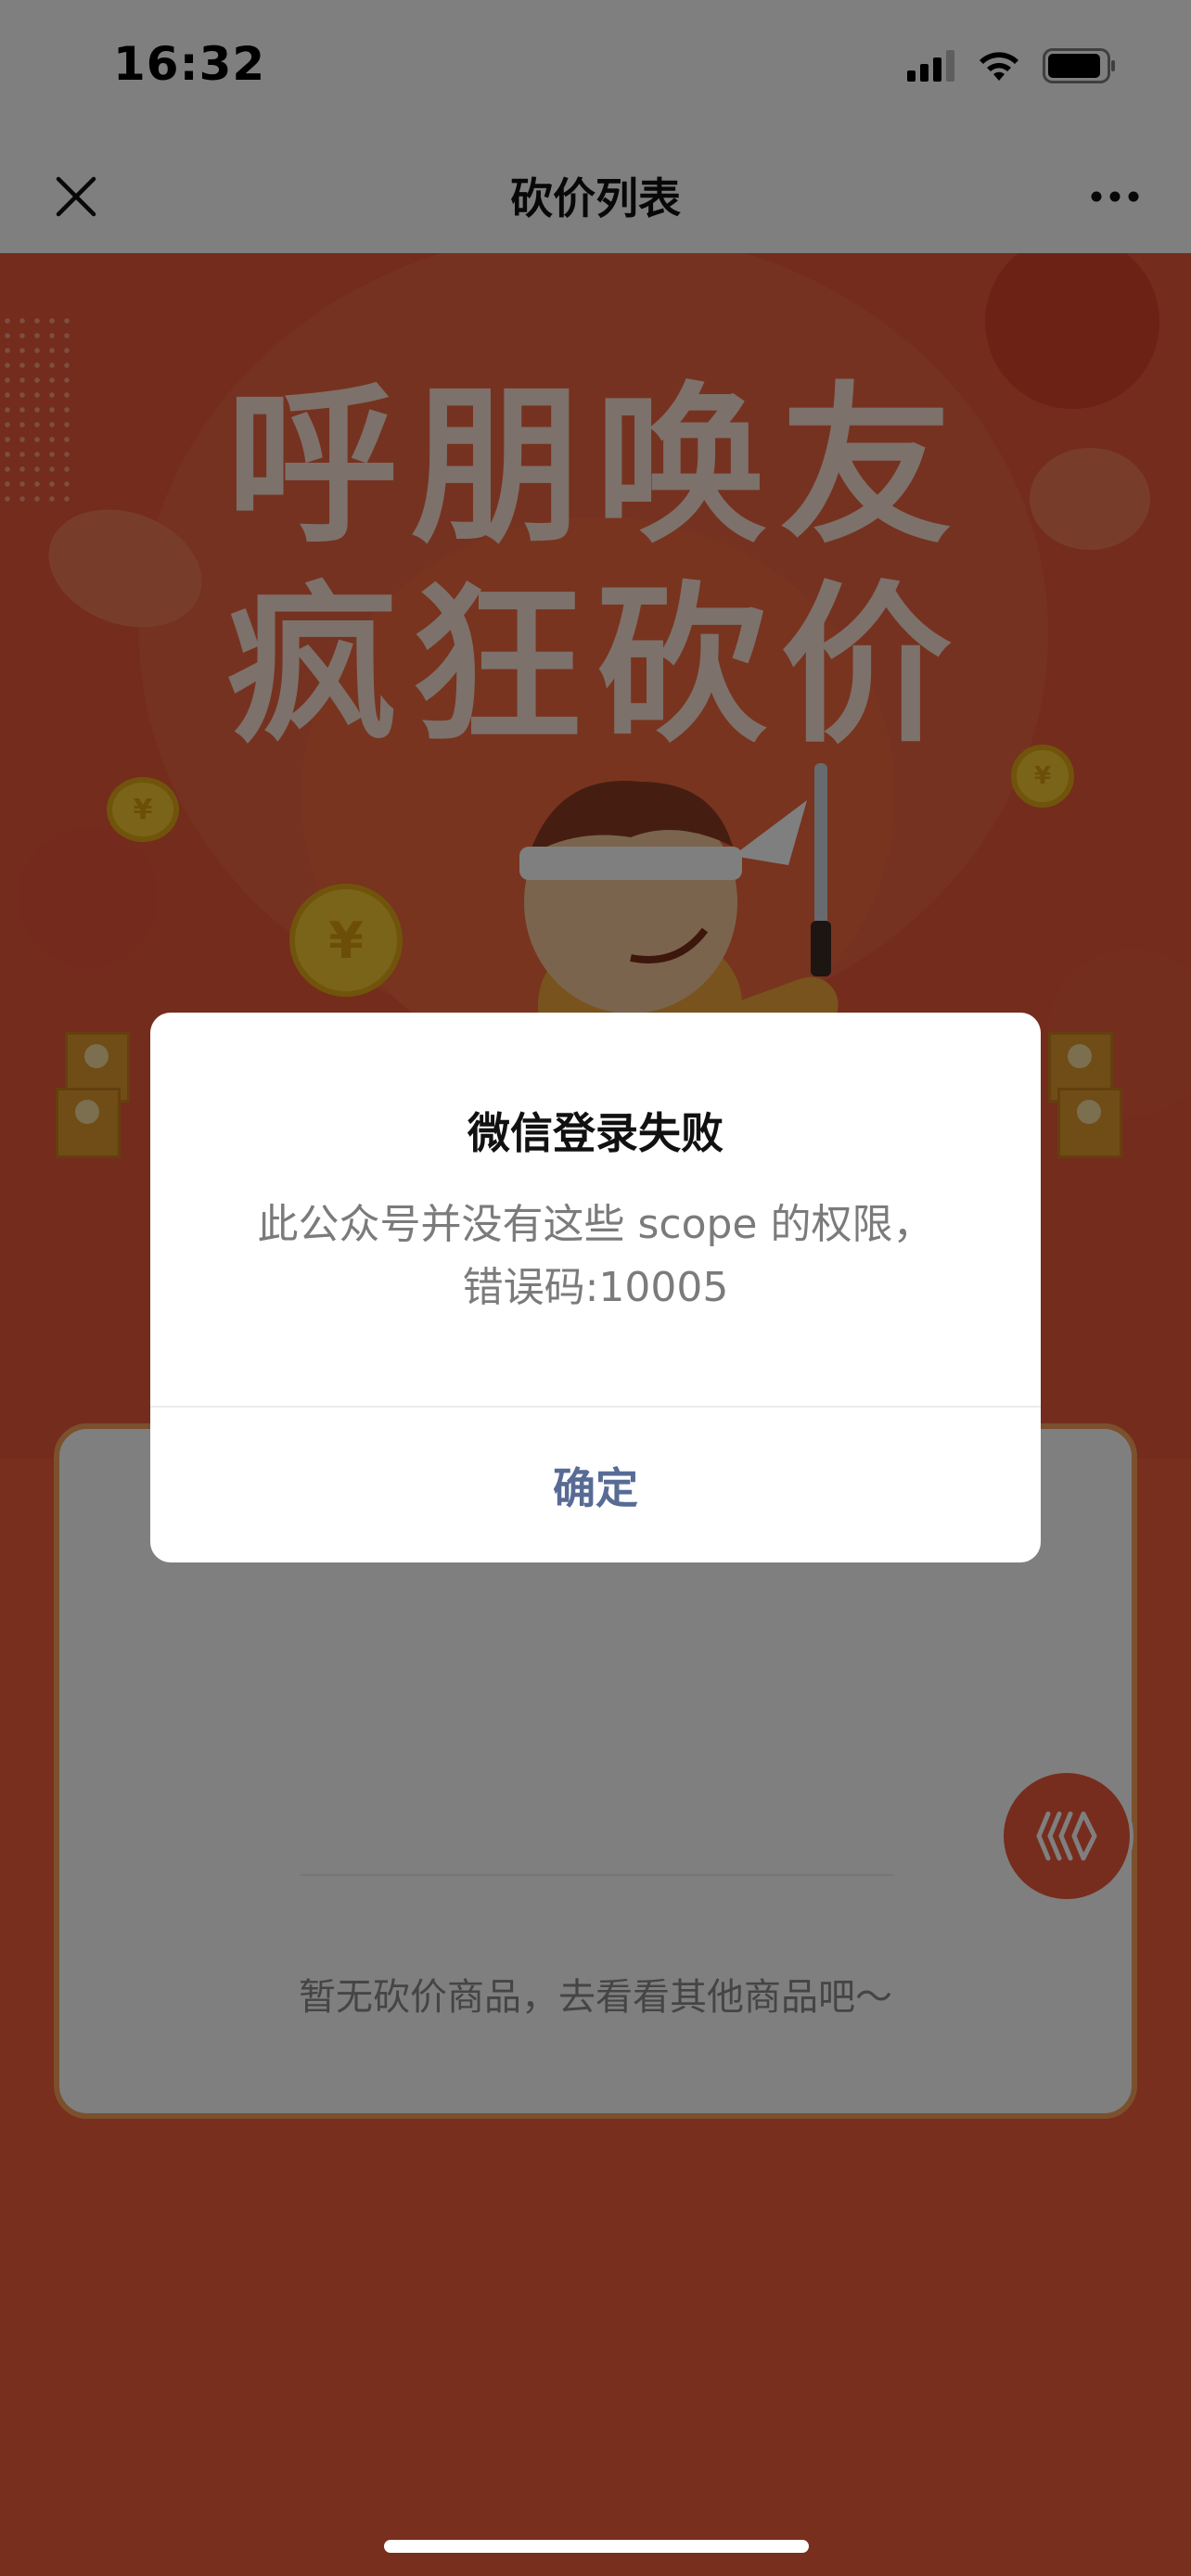 This screenshot has height=2576, width=1191. What do you see at coordinates (595, 1133) in the screenshot?
I see `dialog-title: 微信登录失败` at bounding box center [595, 1133].